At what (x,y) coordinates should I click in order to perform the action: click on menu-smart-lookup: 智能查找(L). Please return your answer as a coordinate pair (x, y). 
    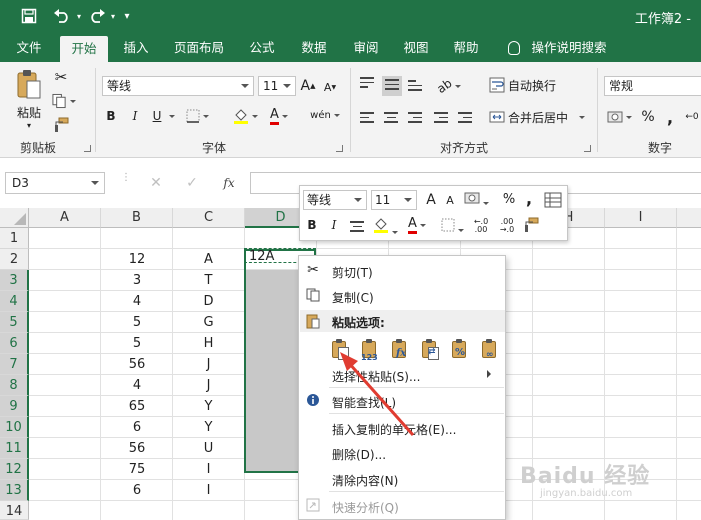
    Looking at the image, I should click on (364, 402).